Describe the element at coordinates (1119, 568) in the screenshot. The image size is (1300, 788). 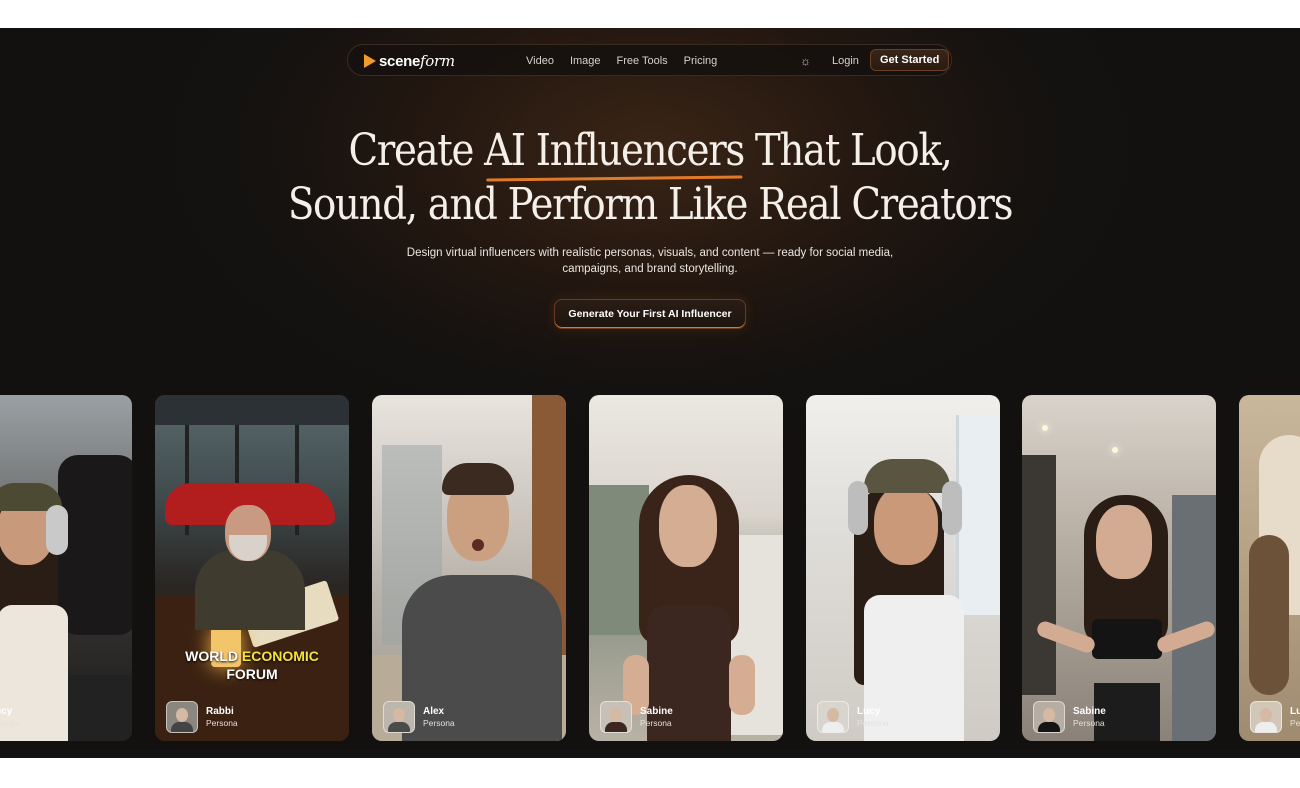
I see `persona-card-sabine-closet: Sabine Persona` at that location.